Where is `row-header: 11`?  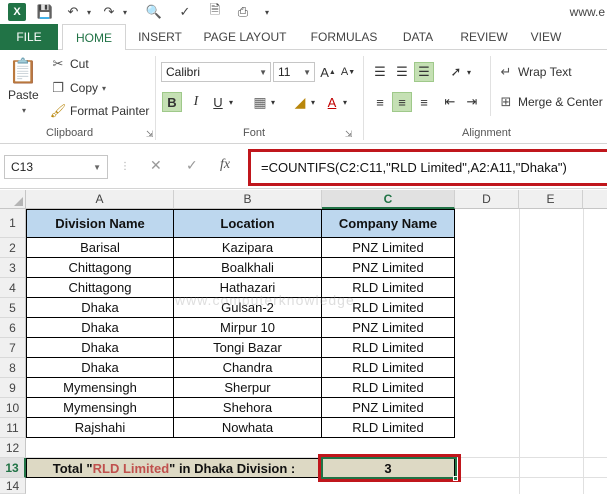 row-header: 11 is located at coordinates (13, 428).